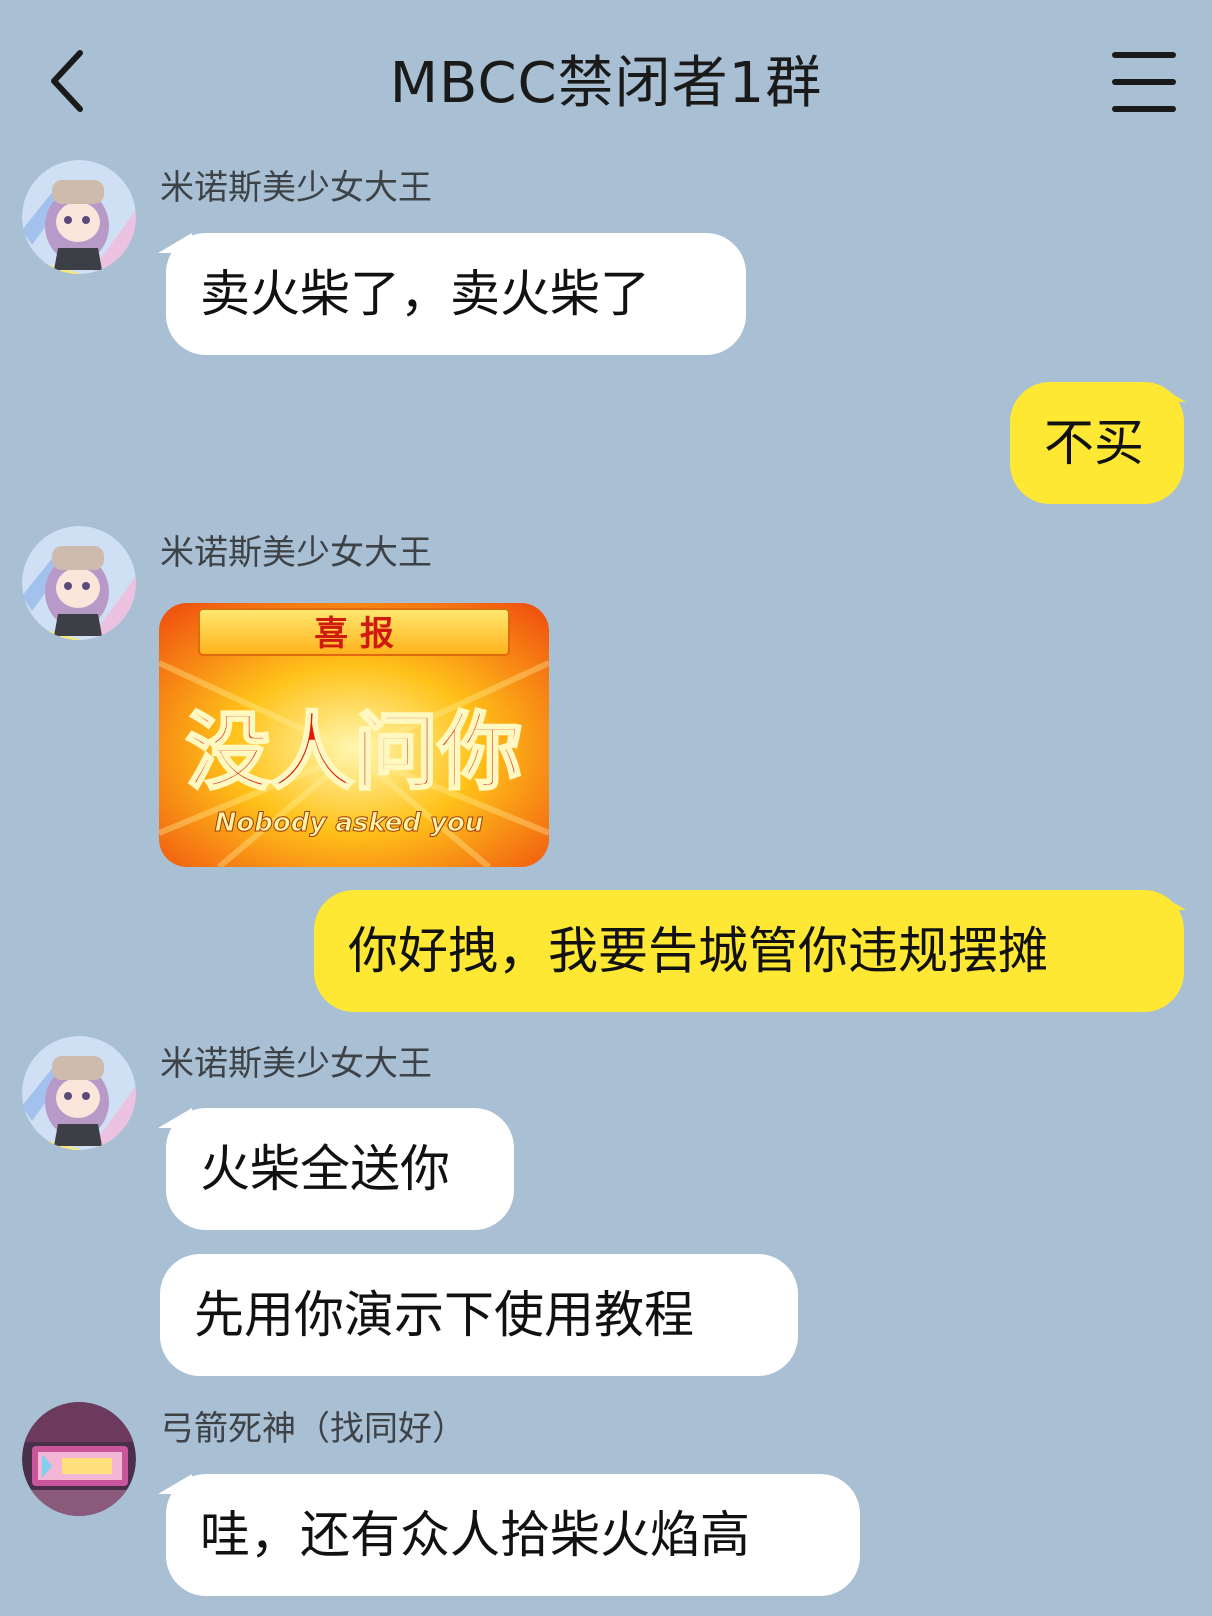 The image size is (1212, 1616). I want to click on hamburger-menu-icon, so click(1144, 55).